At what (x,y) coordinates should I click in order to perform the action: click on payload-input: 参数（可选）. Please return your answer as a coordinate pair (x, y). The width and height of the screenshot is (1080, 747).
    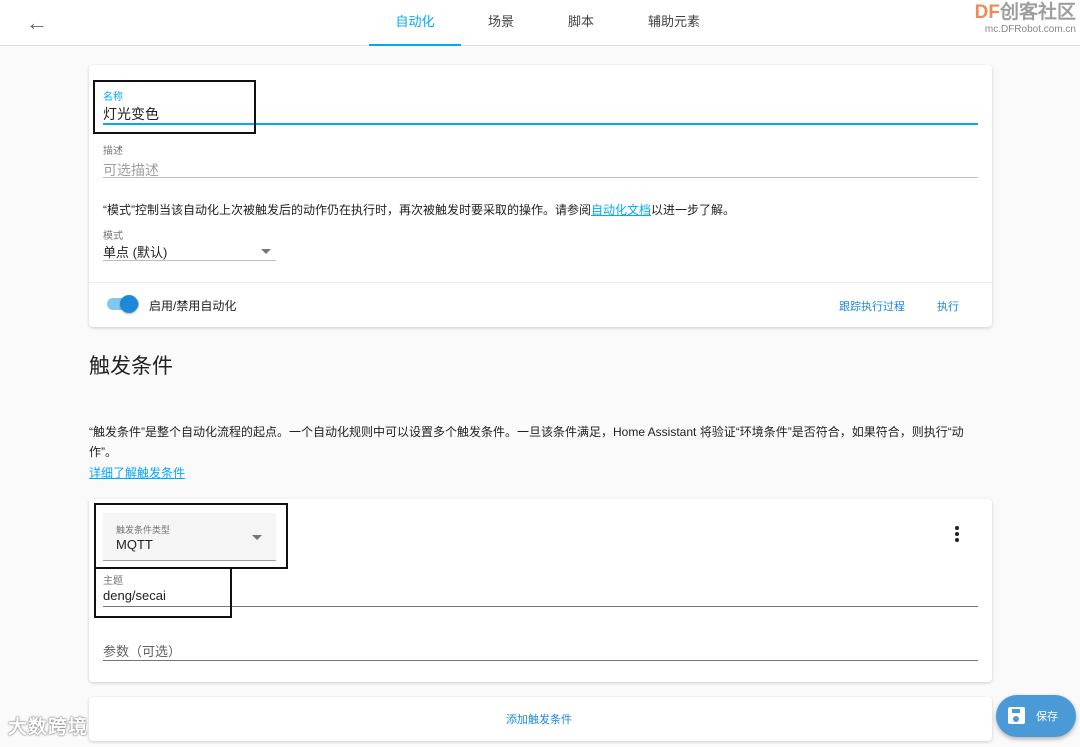
    Looking at the image, I should click on (142, 650).